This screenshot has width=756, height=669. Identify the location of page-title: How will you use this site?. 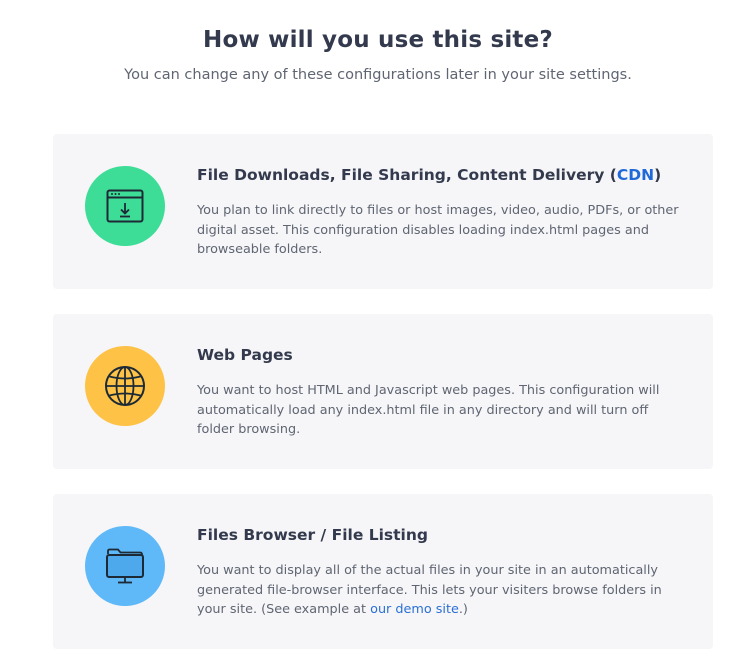
(378, 40).